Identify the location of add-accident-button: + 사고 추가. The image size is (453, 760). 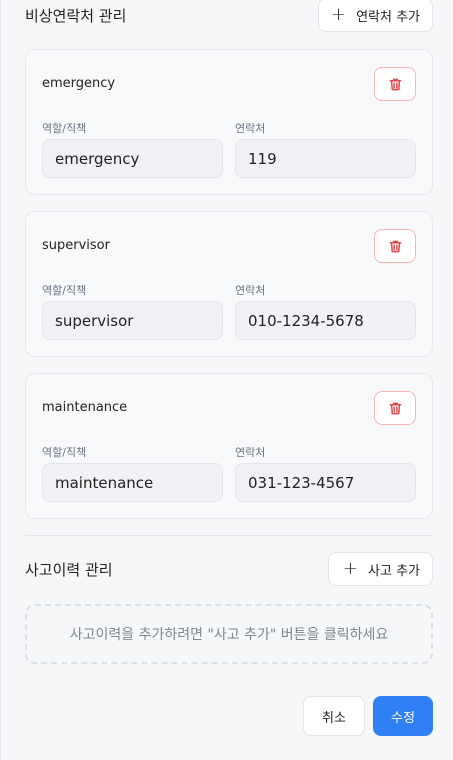
(380, 569).